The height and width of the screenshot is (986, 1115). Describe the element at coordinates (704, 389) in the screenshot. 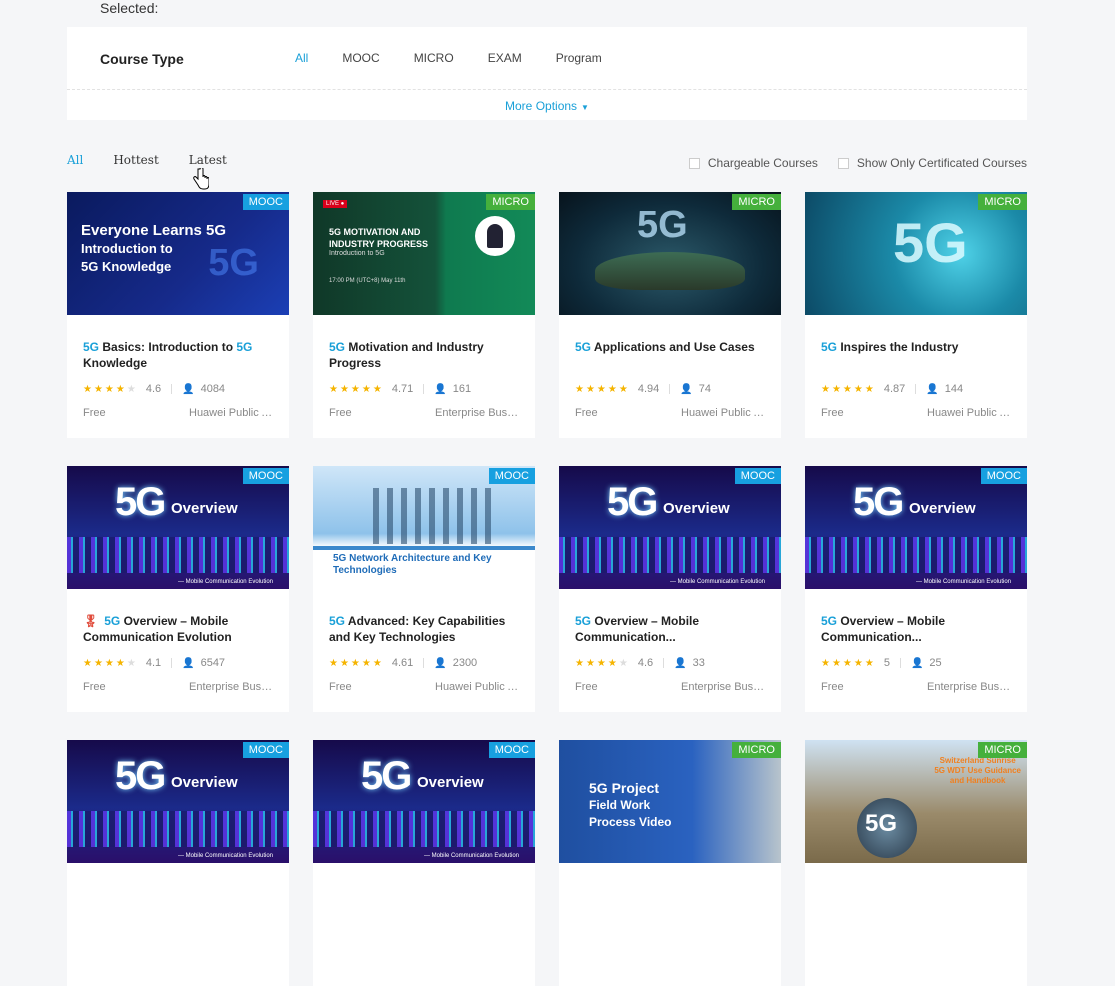

I see `learner-count: 74` at that location.